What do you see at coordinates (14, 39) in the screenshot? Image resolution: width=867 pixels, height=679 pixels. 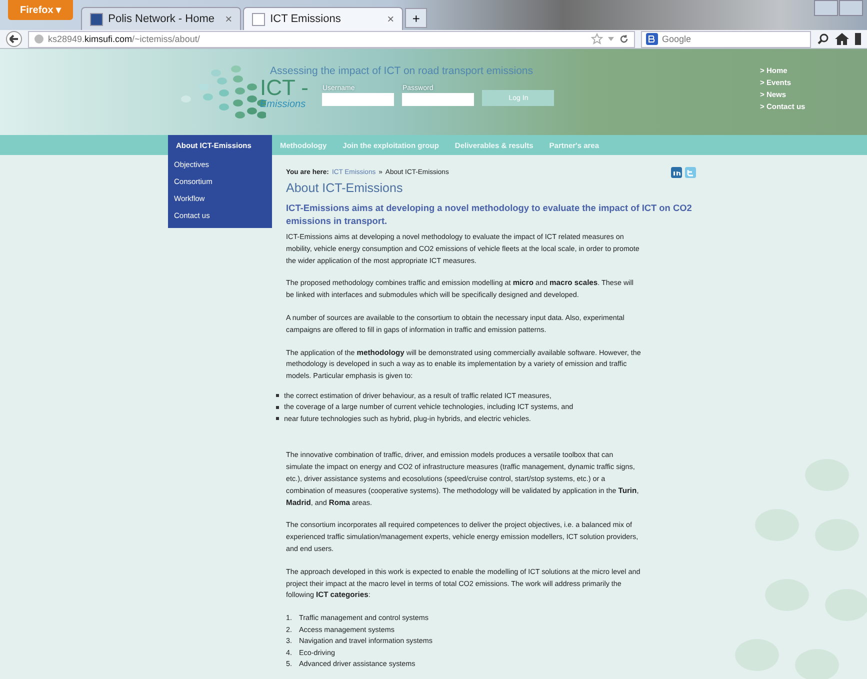 I see `back-icon` at bounding box center [14, 39].